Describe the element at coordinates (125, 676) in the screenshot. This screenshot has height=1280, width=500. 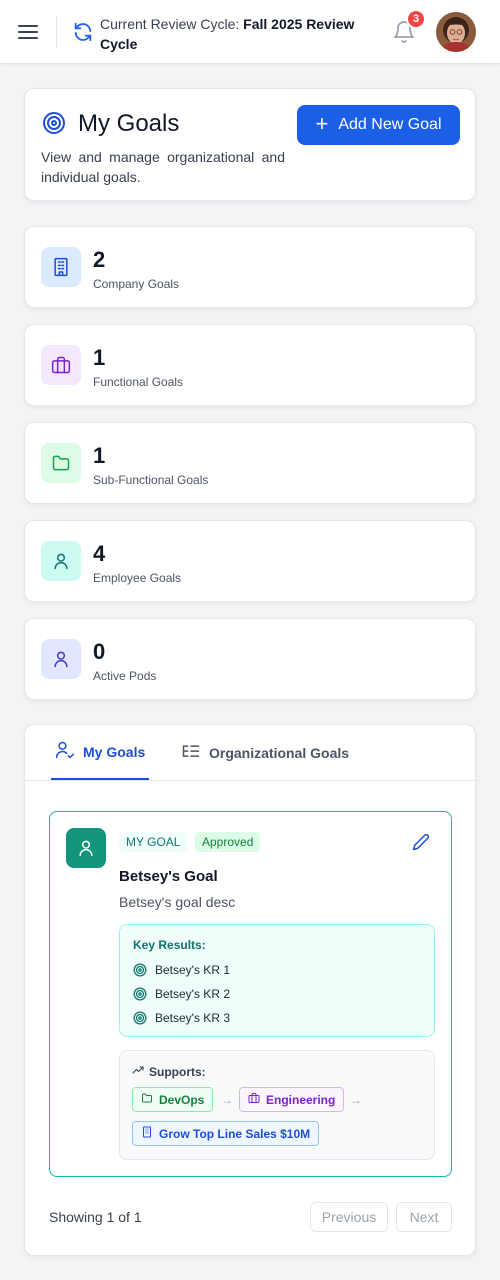
I see `stat-label: Active Pods` at that location.